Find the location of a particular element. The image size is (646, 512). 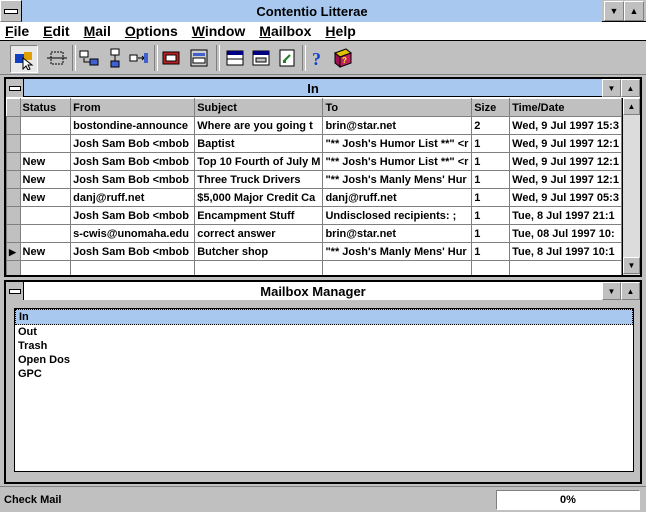

mailbox-manager-minimize: ▼ is located at coordinates (611, 291).